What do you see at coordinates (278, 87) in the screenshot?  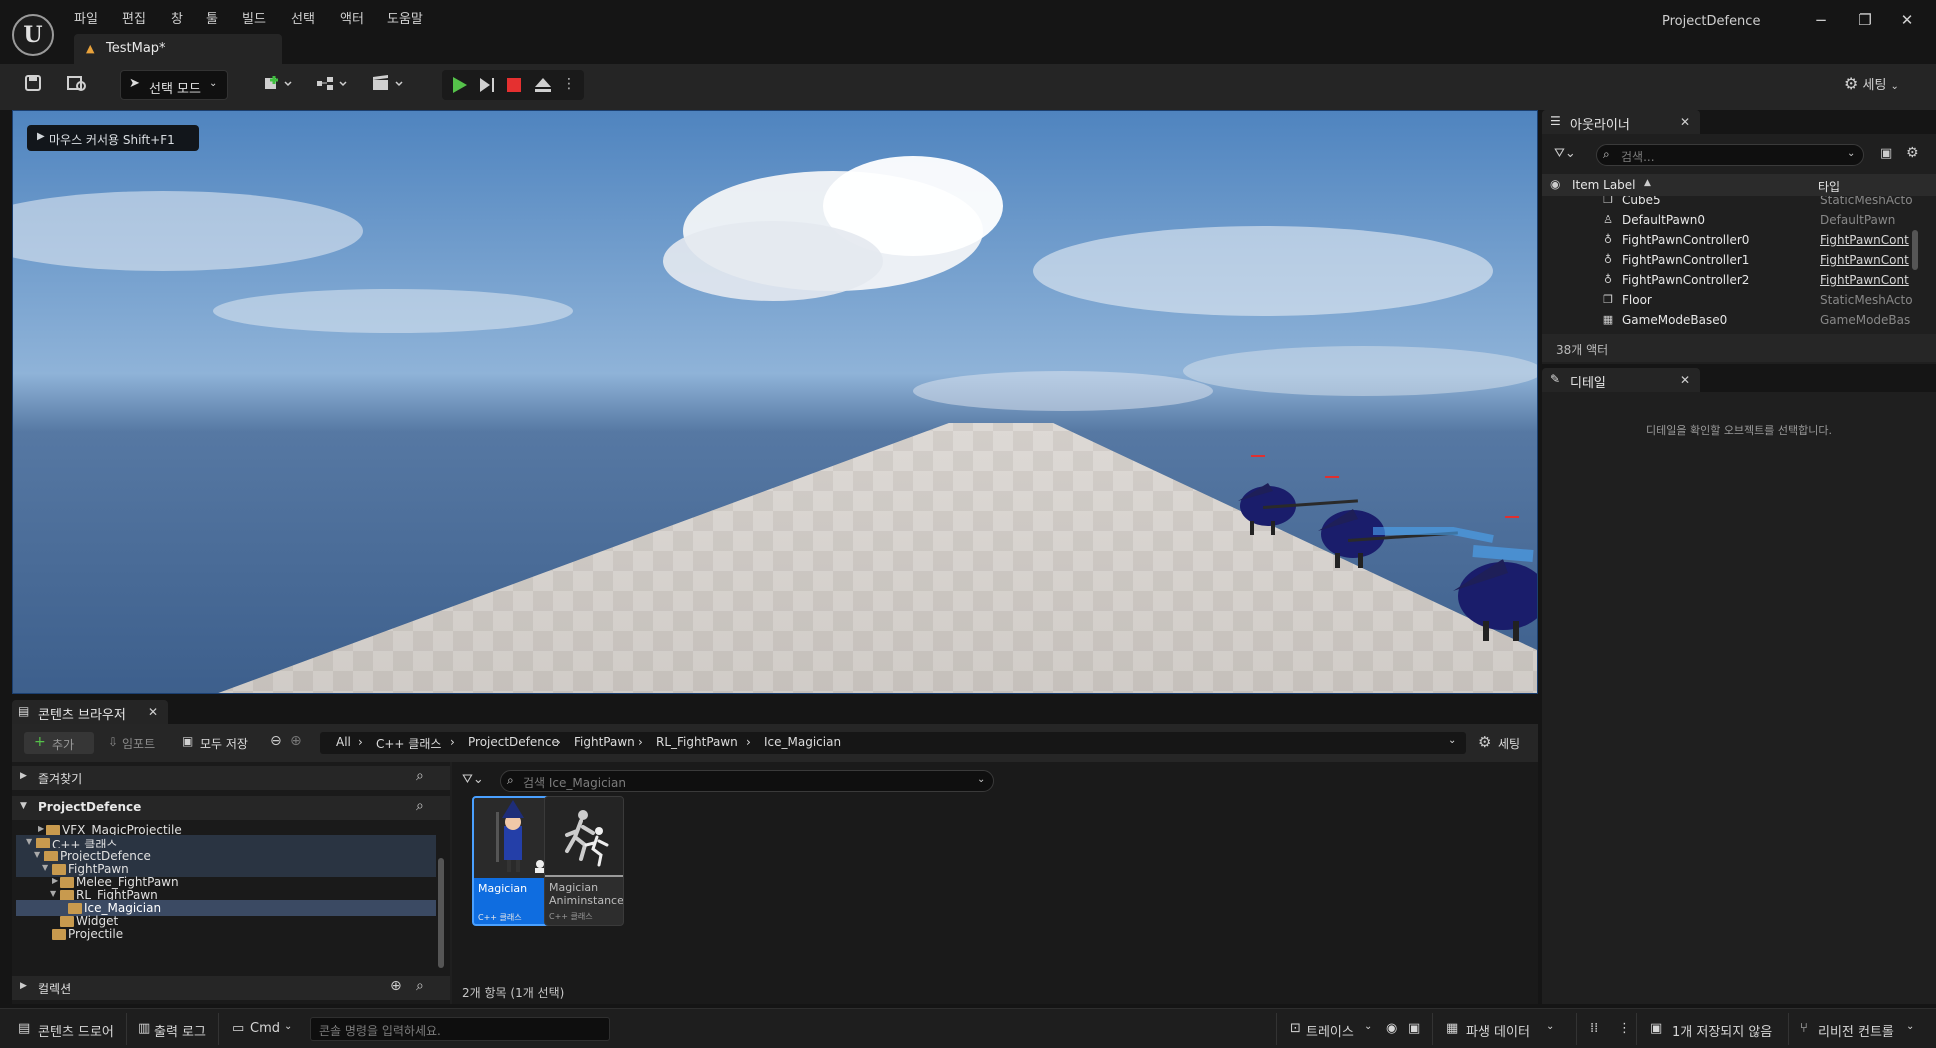 I see `add-actor-icon` at bounding box center [278, 87].